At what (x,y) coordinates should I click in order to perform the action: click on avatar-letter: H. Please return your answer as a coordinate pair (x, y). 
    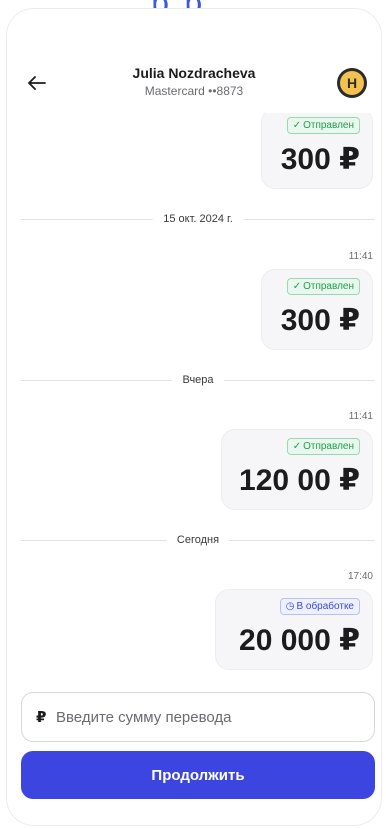
    Looking at the image, I should click on (352, 83).